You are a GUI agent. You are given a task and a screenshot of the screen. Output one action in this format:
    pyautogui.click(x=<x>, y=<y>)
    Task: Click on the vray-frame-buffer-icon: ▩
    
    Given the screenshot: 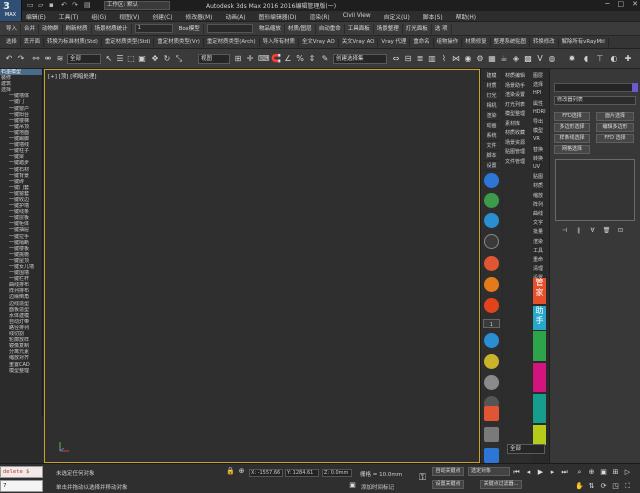 What is the action you would take?
    pyautogui.click(x=528, y=59)
    